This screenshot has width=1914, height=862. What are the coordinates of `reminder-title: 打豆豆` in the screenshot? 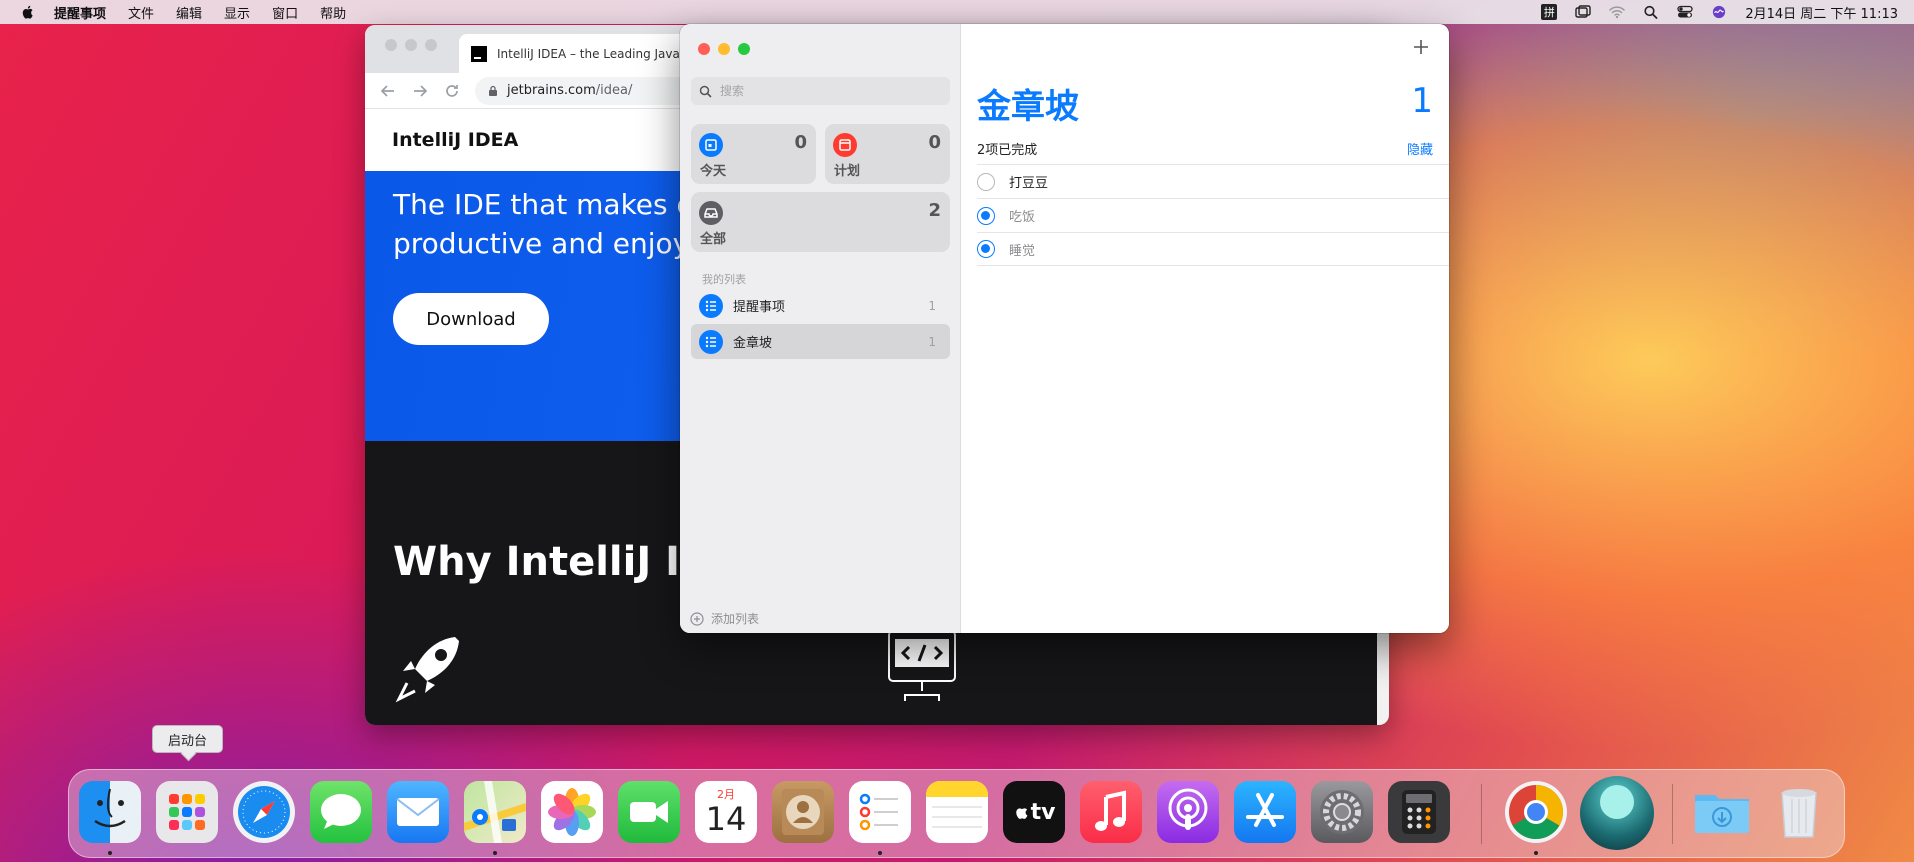 It's located at (1028, 181).